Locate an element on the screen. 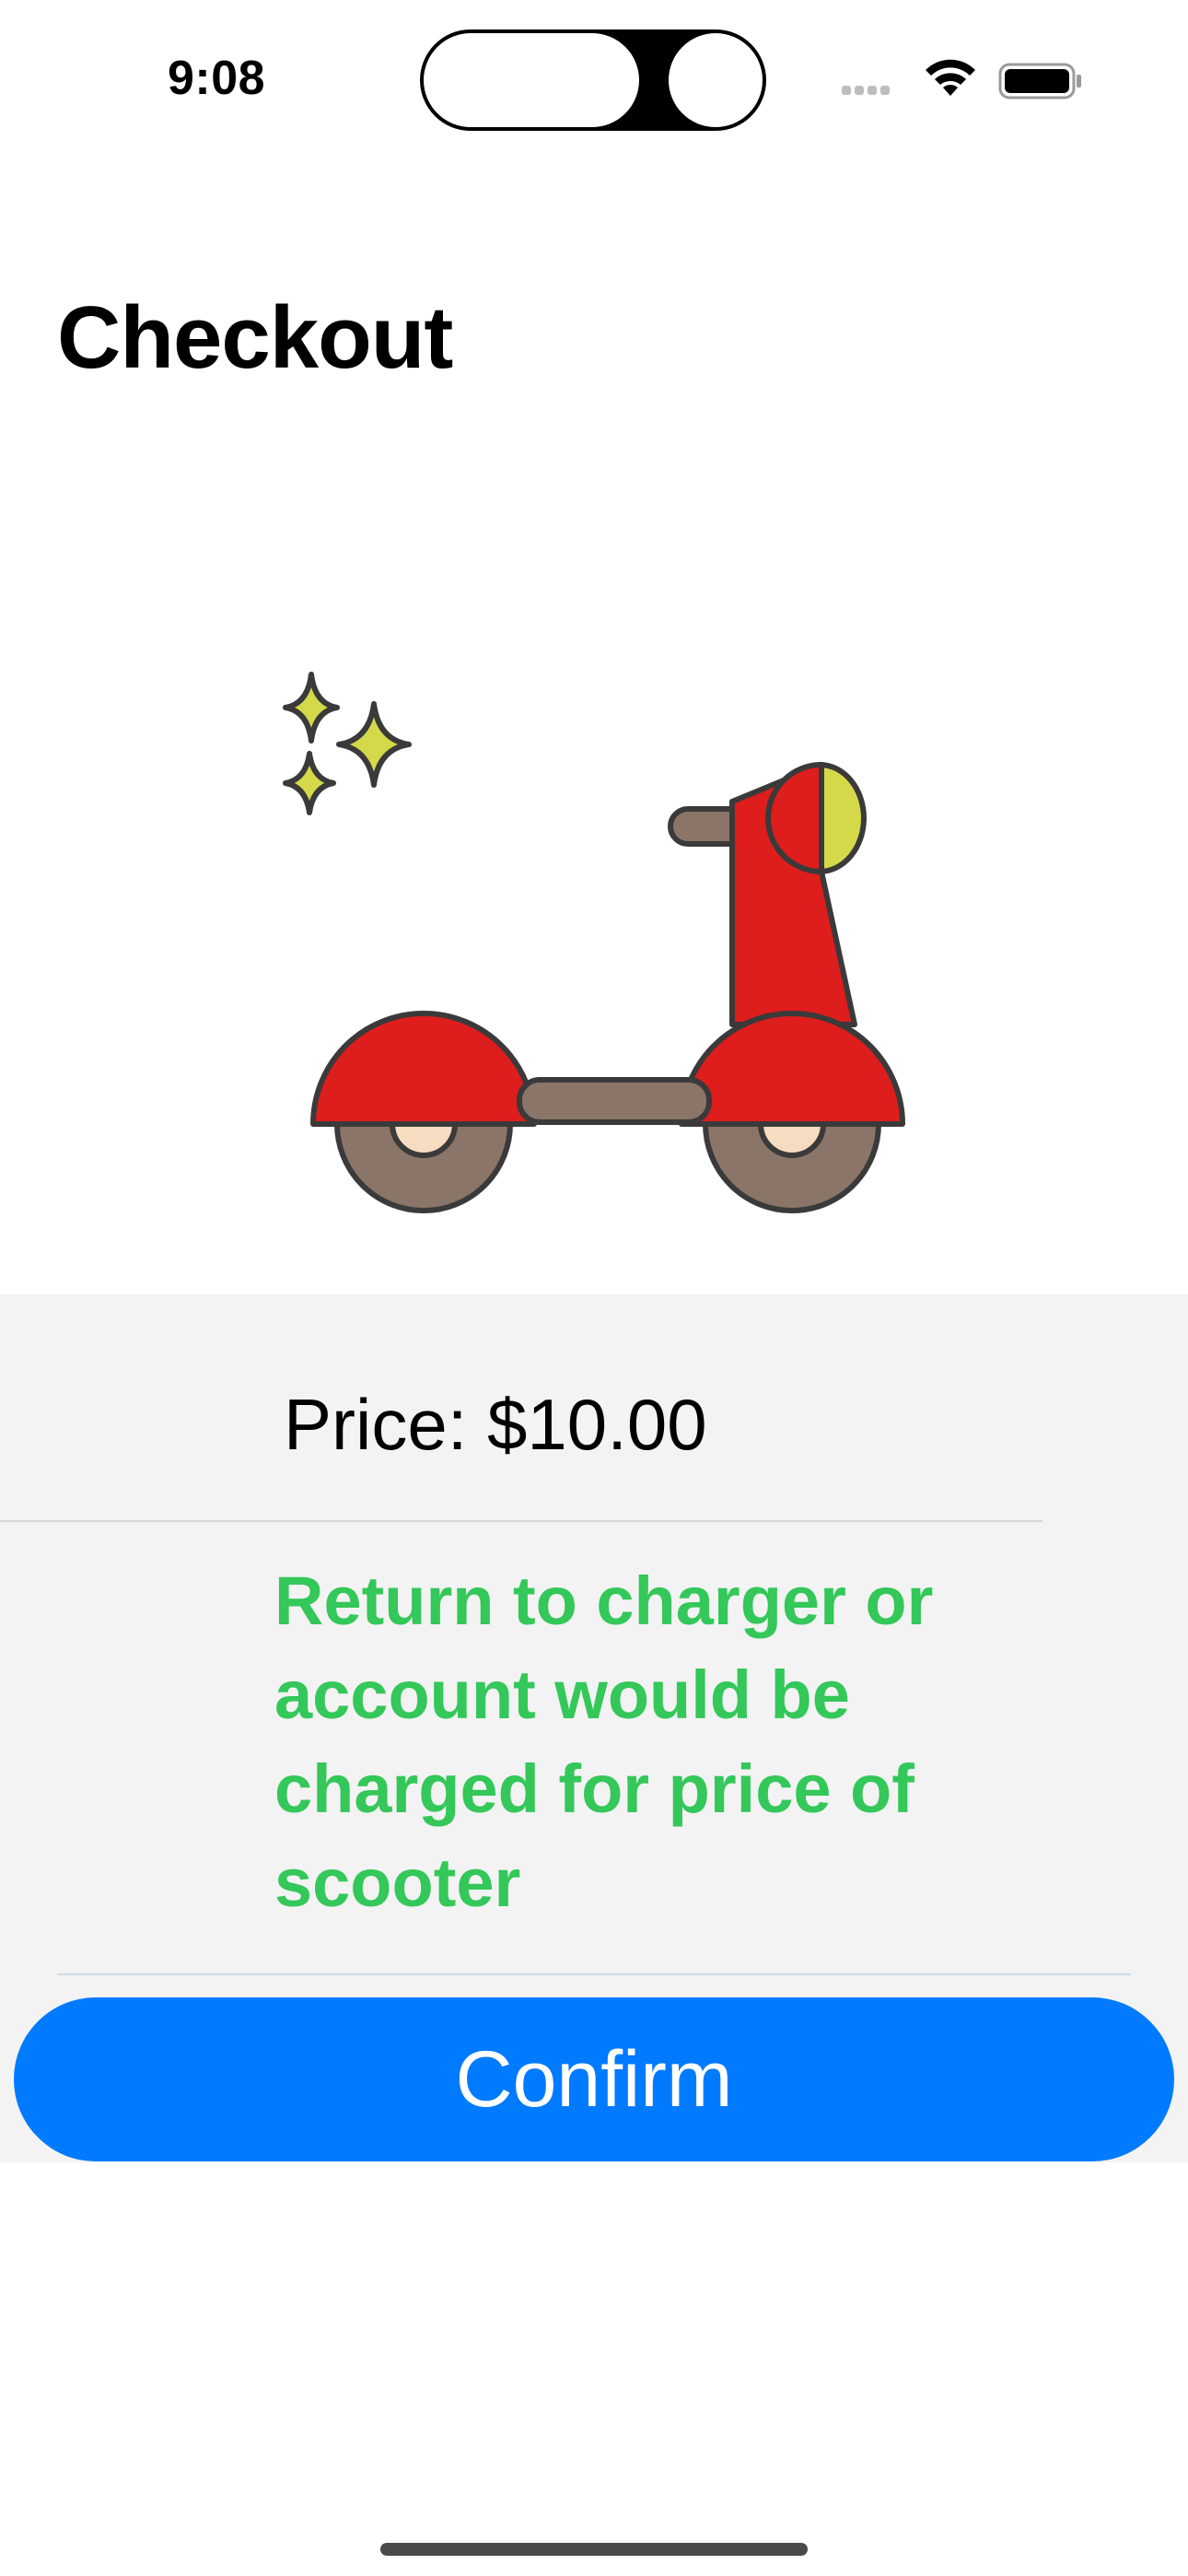 The width and height of the screenshot is (1188, 2576). scooter-icon is located at coordinates (607, 987).